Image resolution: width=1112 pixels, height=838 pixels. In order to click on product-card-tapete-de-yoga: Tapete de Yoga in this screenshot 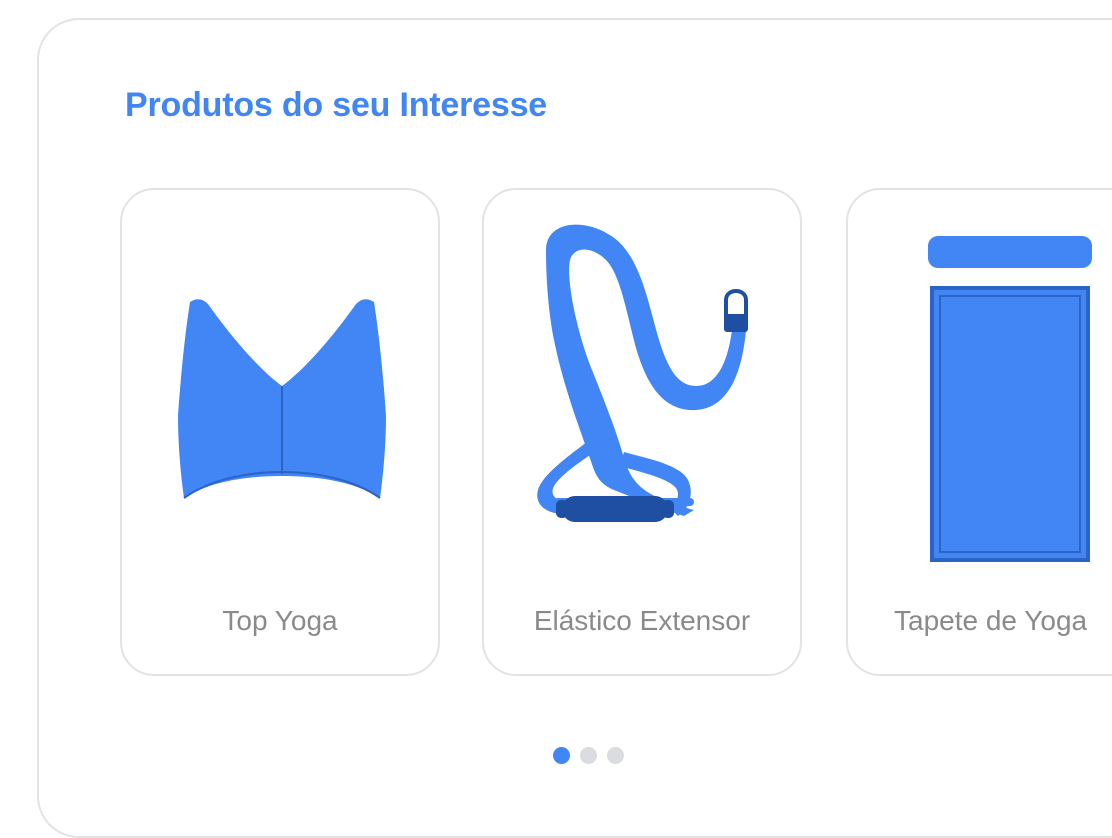, I will do `click(979, 432)`.